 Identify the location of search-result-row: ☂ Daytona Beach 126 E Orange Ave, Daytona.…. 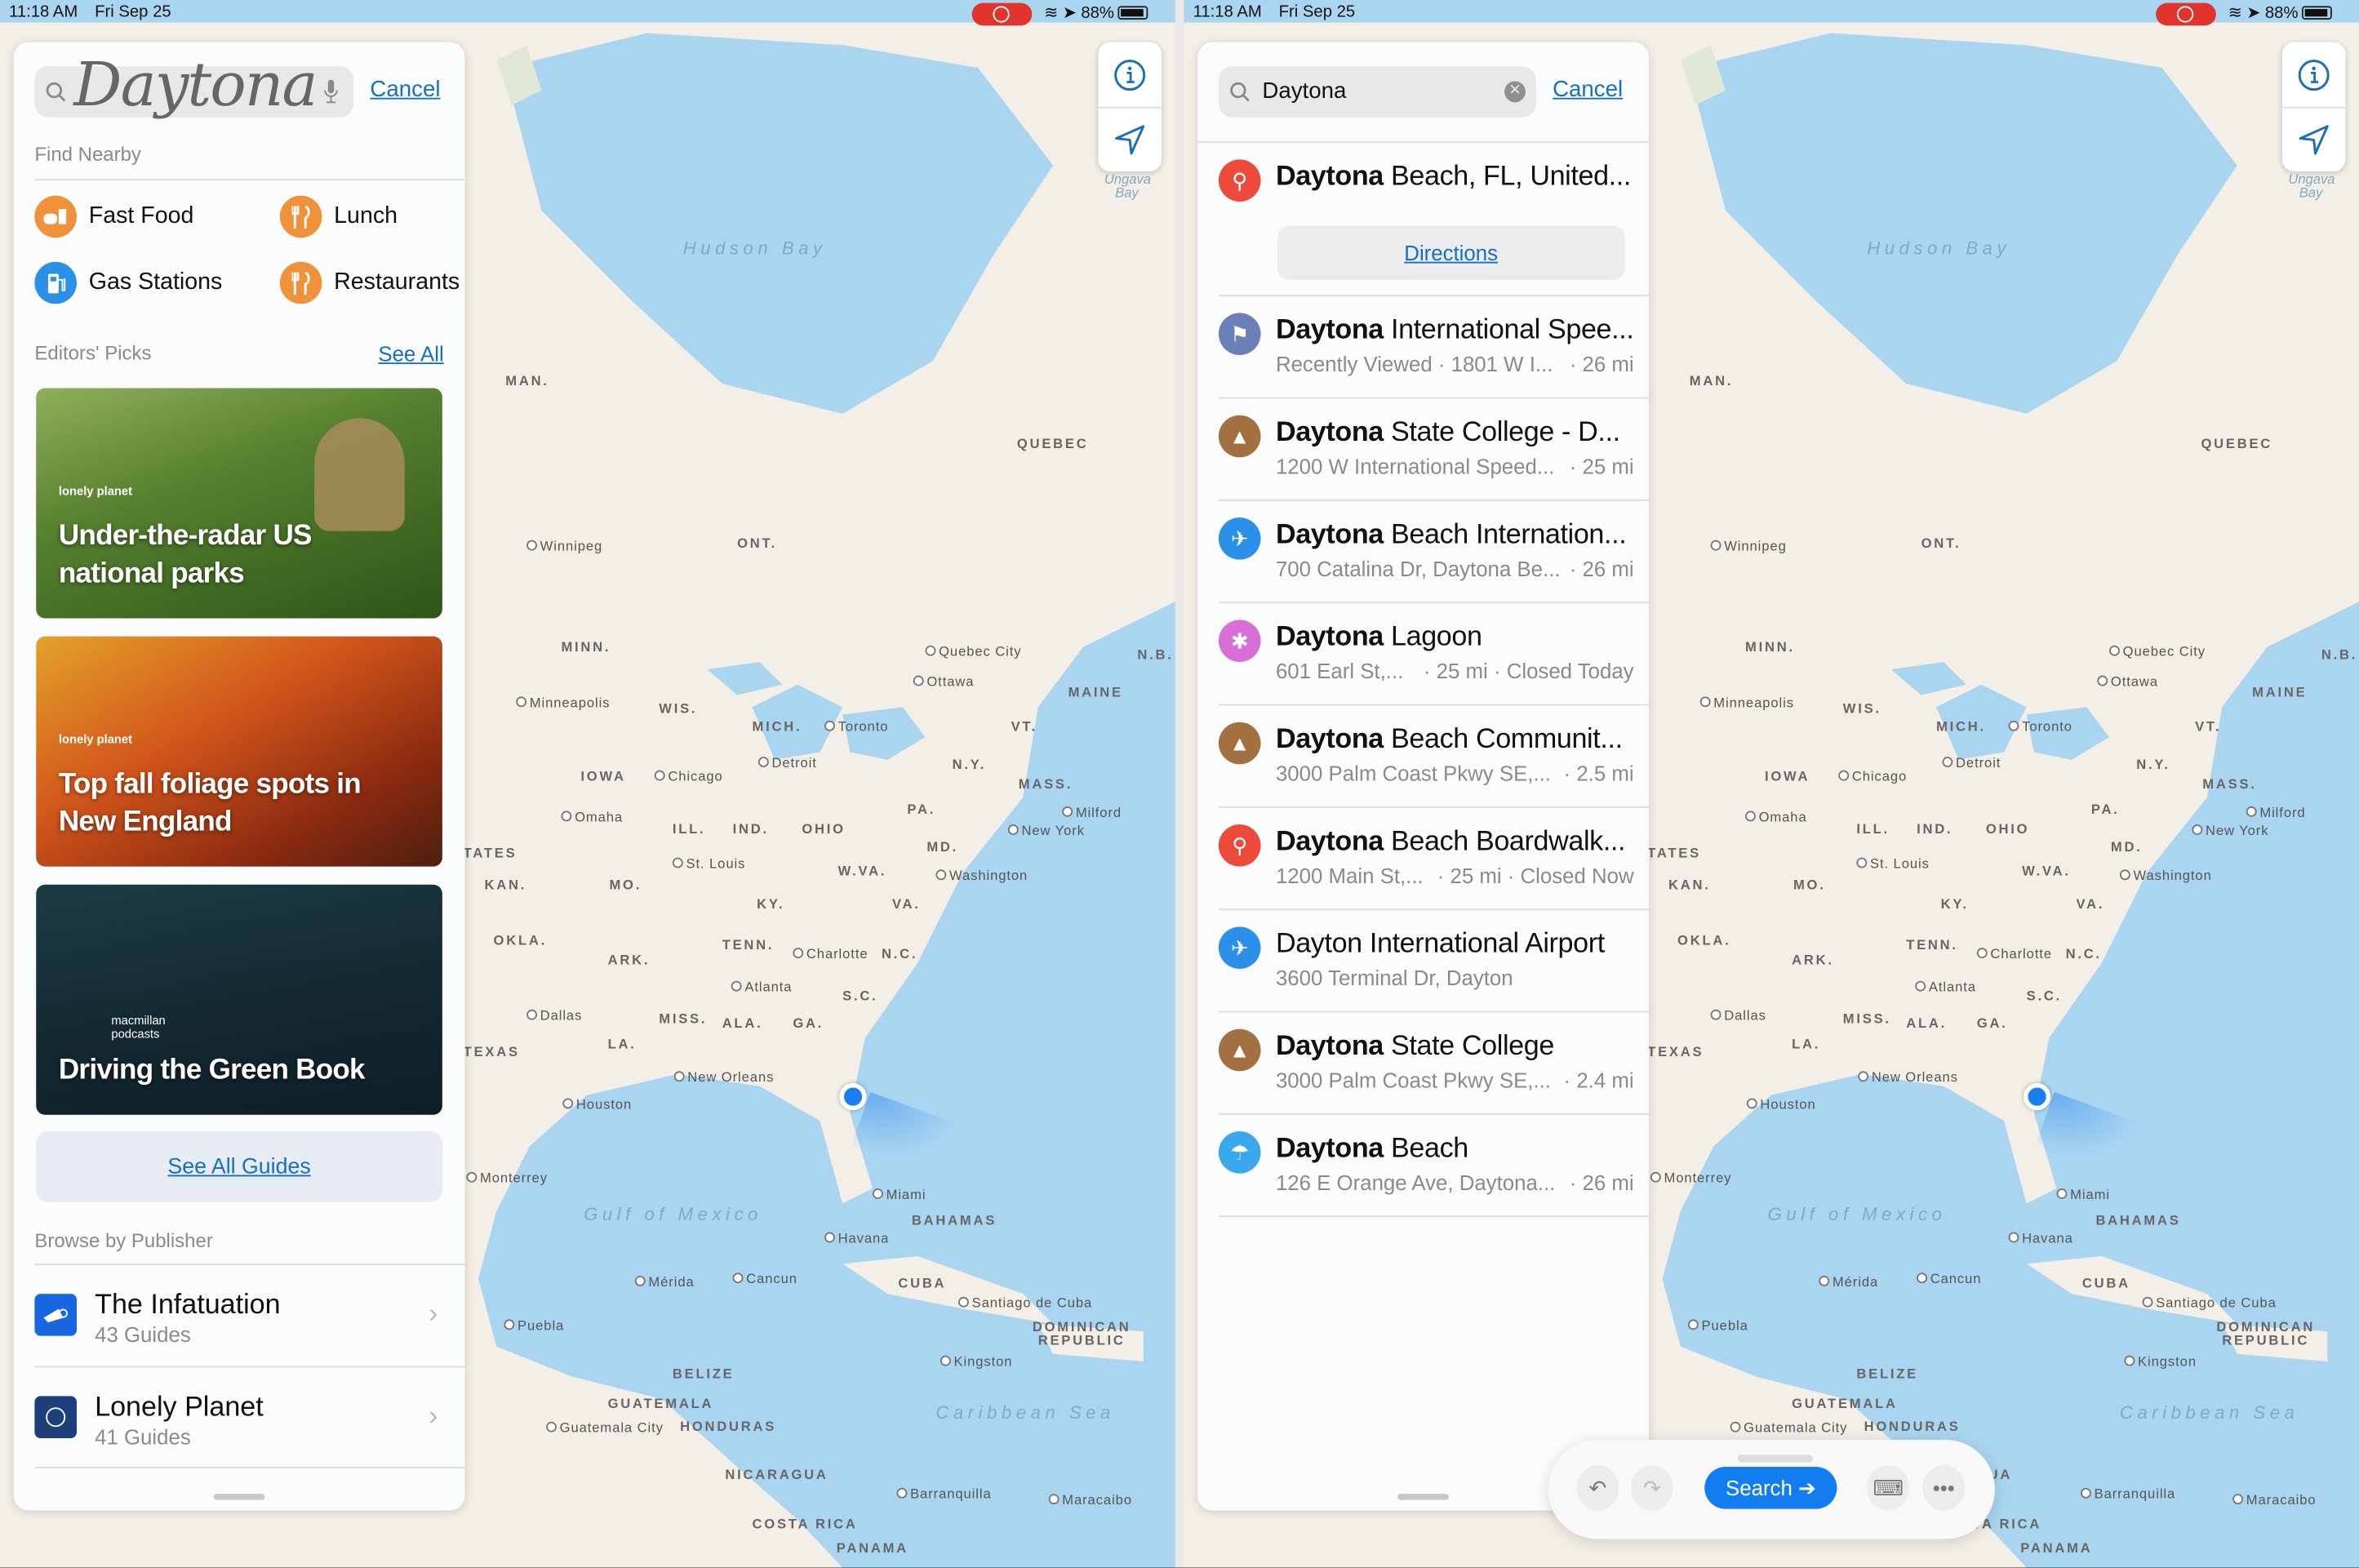
(1423, 1164).